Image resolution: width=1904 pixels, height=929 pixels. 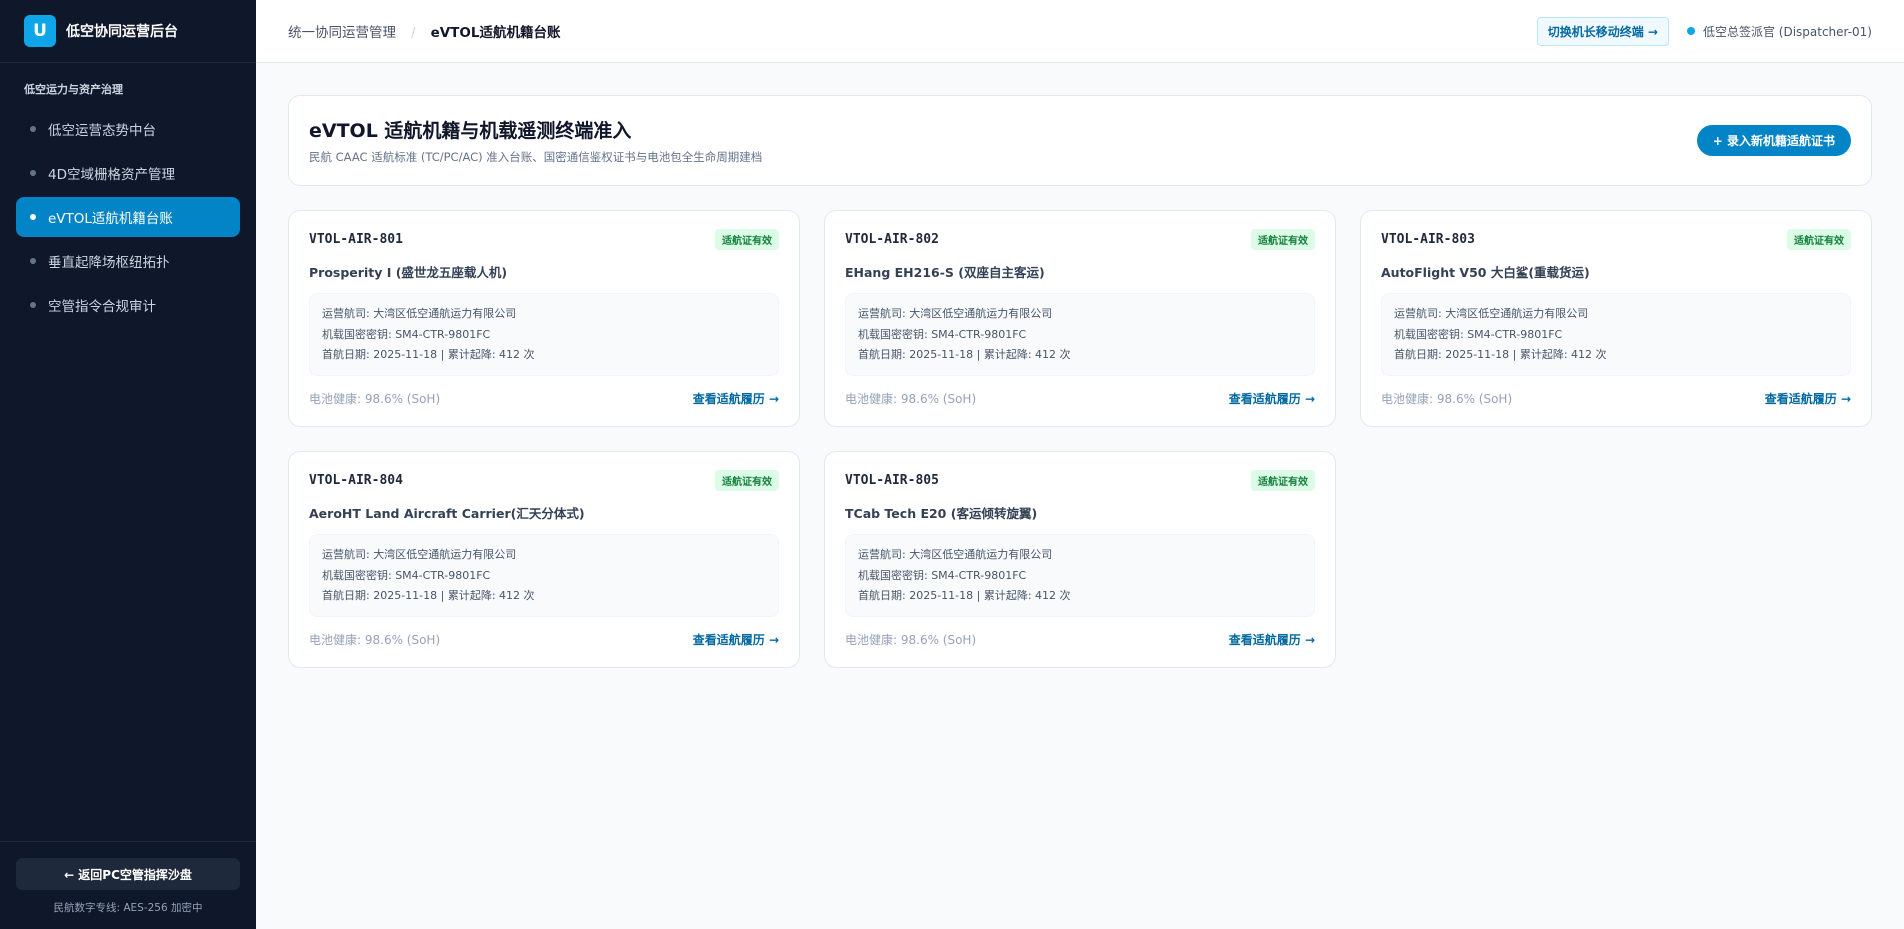 What do you see at coordinates (945, 272) in the screenshot?
I see `aircraft-model: EHang EH216-S (双座自主客运)` at bounding box center [945, 272].